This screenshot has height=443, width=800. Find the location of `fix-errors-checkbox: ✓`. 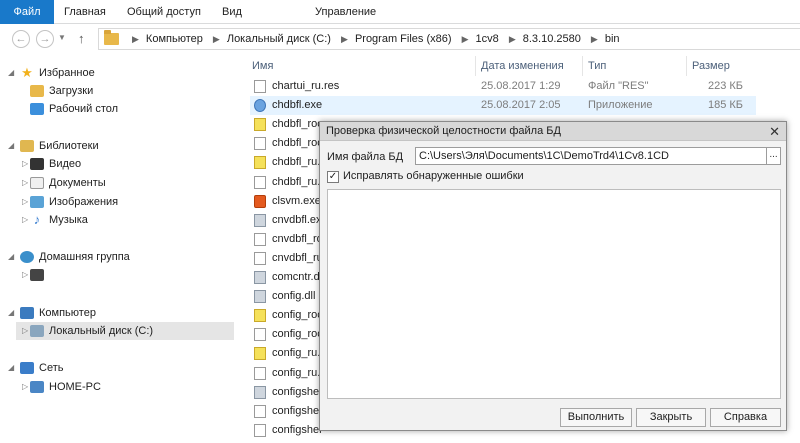

fix-errors-checkbox: ✓ is located at coordinates (333, 177).